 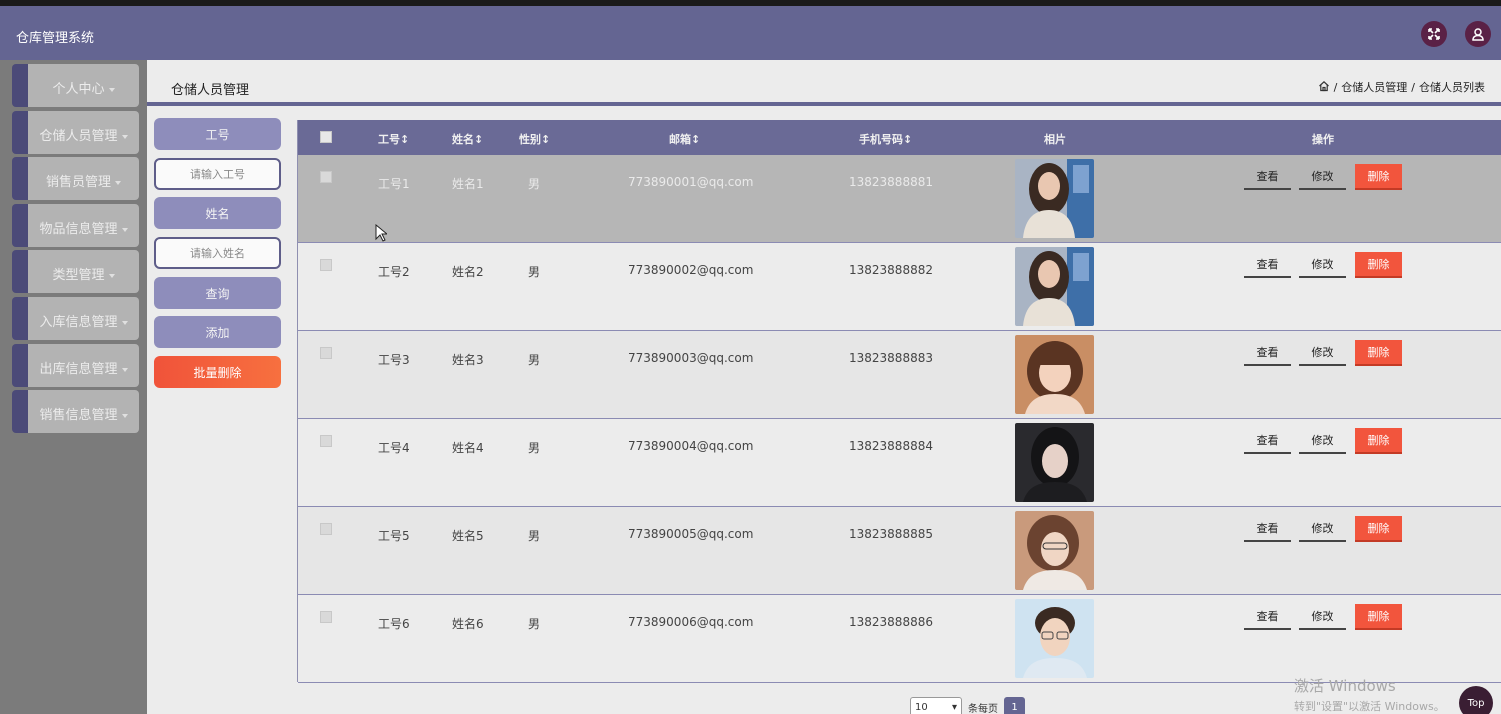 What do you see at coordinates (78, 229) in the screenshot?
I see `sidebar-item-label: 物品信息管理` at bounding box center [78, 229].